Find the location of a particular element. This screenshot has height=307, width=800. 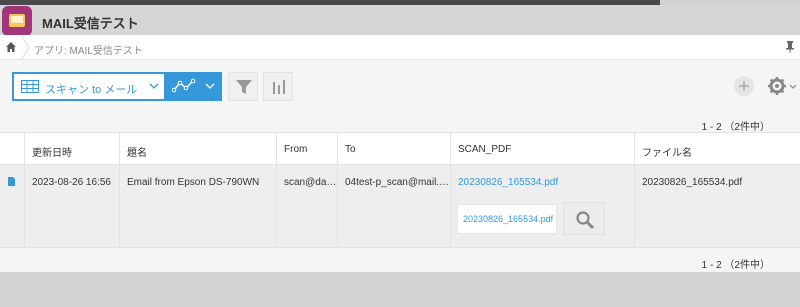

add-record-button is located at coordinates (744, 86).